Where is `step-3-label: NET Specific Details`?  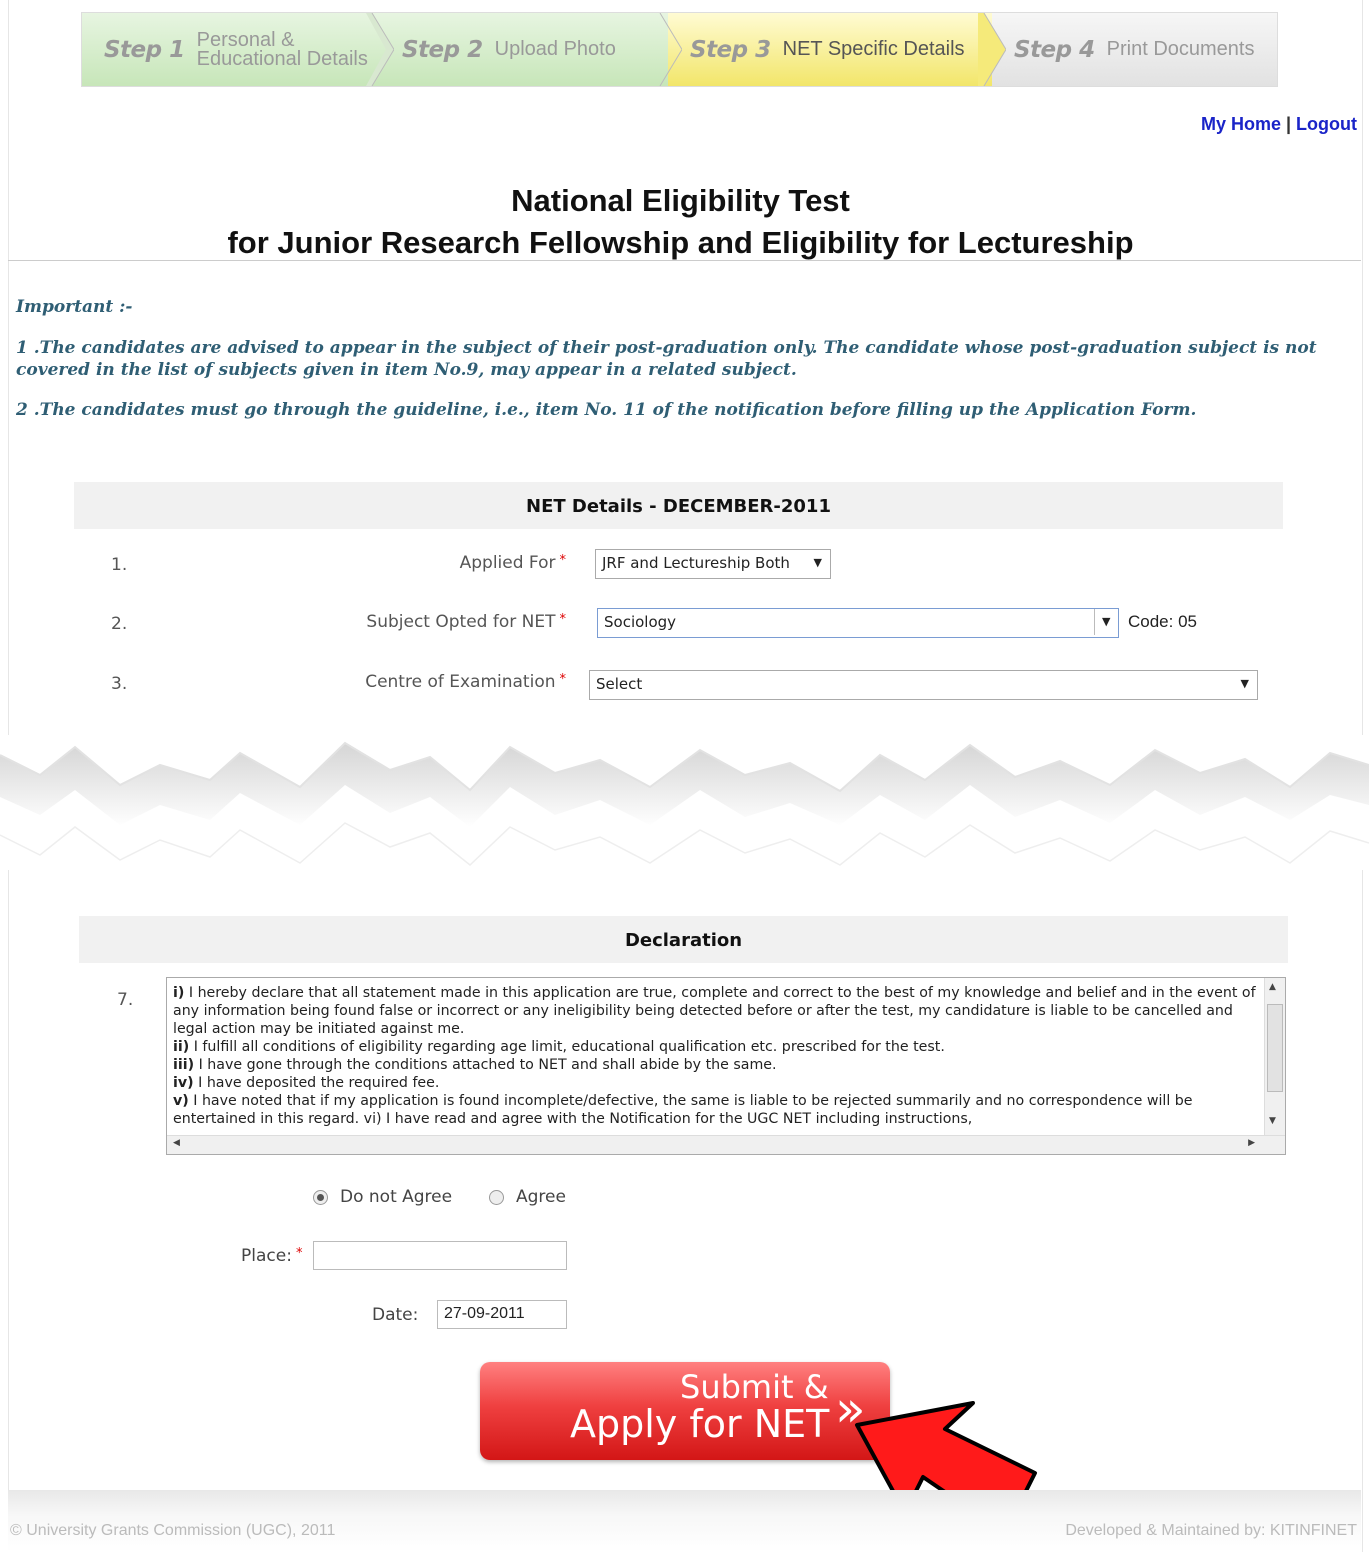 step-3-label: NET Specific Details is located at coordinates (873, 49).